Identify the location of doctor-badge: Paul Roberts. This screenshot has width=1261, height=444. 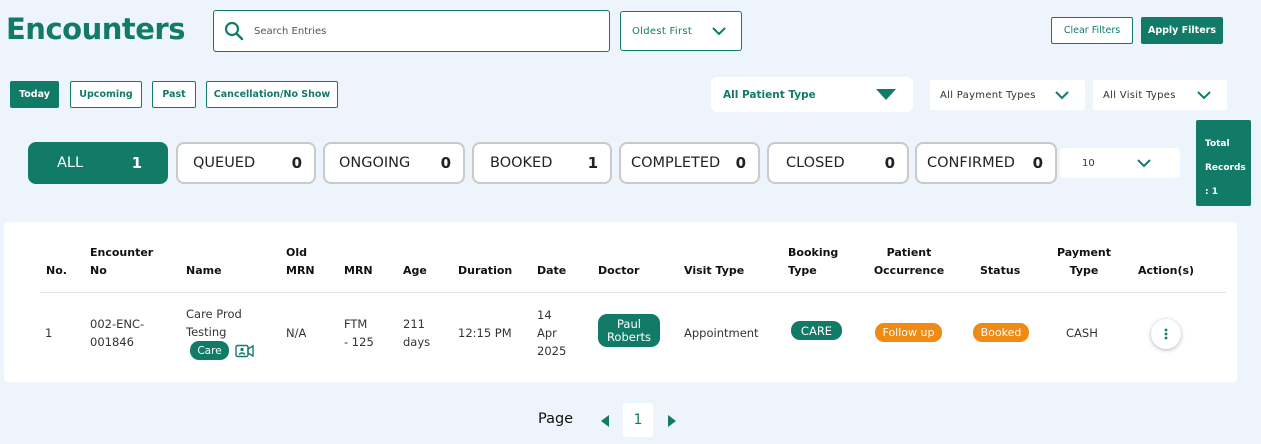
(629, 330).